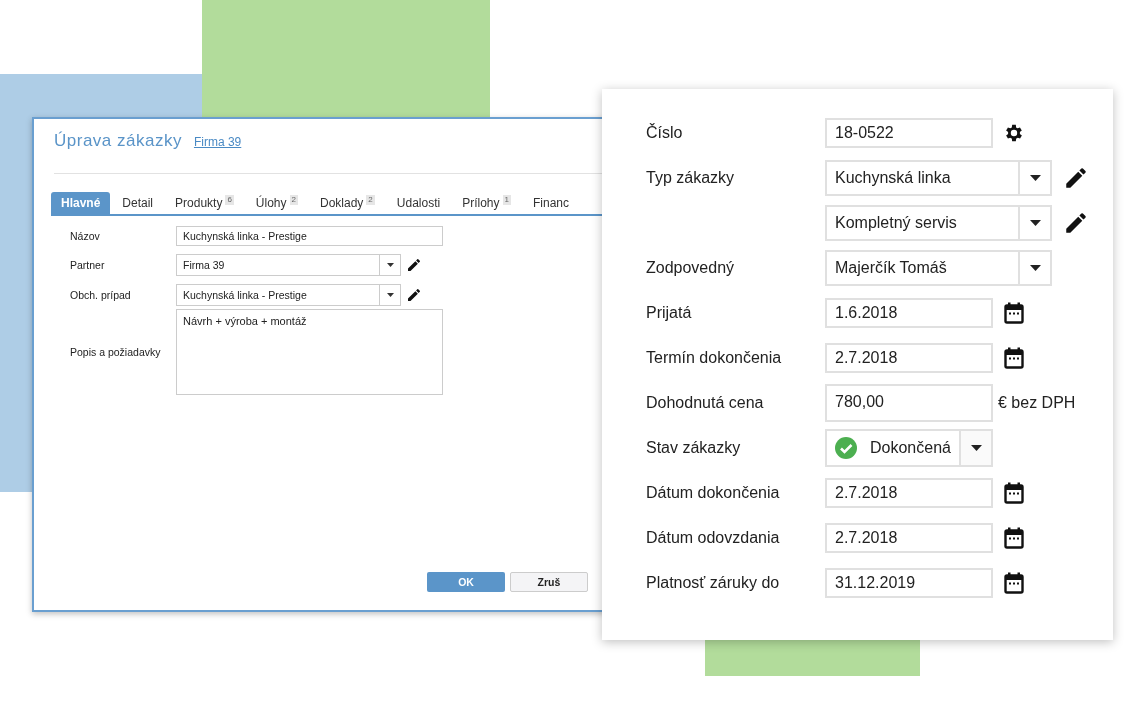 The image size is (1144, 728). Describe the element at coordinates (116, 352) in the screenshot. I see `field-label: Popis a požiadavky` at that location.